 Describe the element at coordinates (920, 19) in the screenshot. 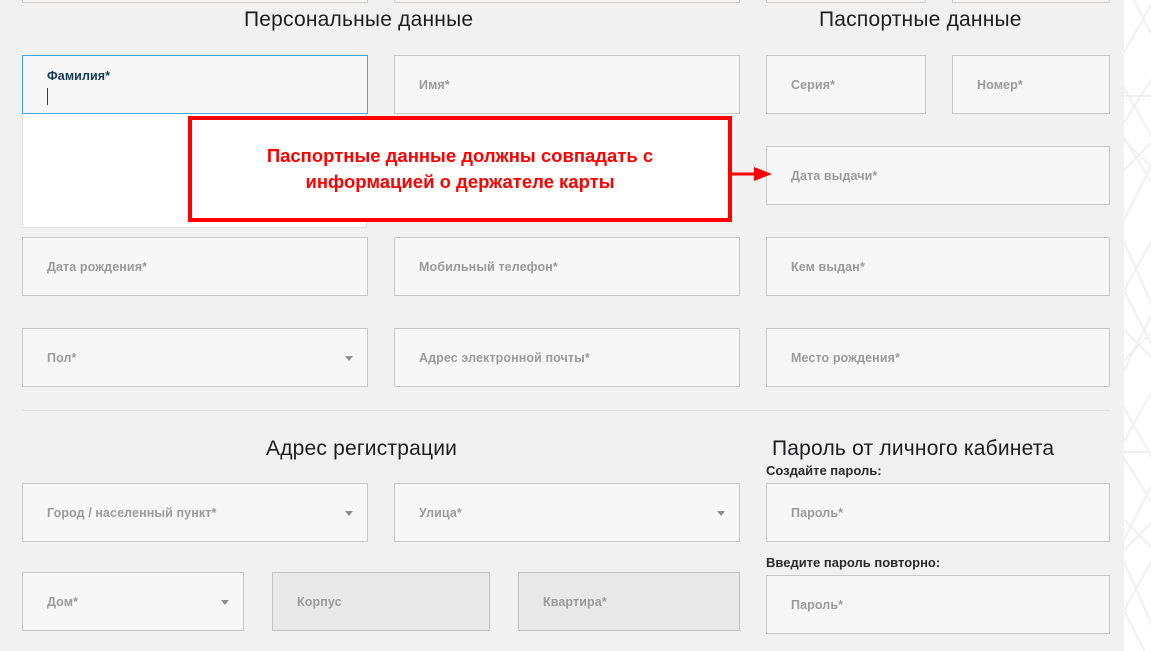

I see `passport-data-heading: Паспортные данные` at that location.